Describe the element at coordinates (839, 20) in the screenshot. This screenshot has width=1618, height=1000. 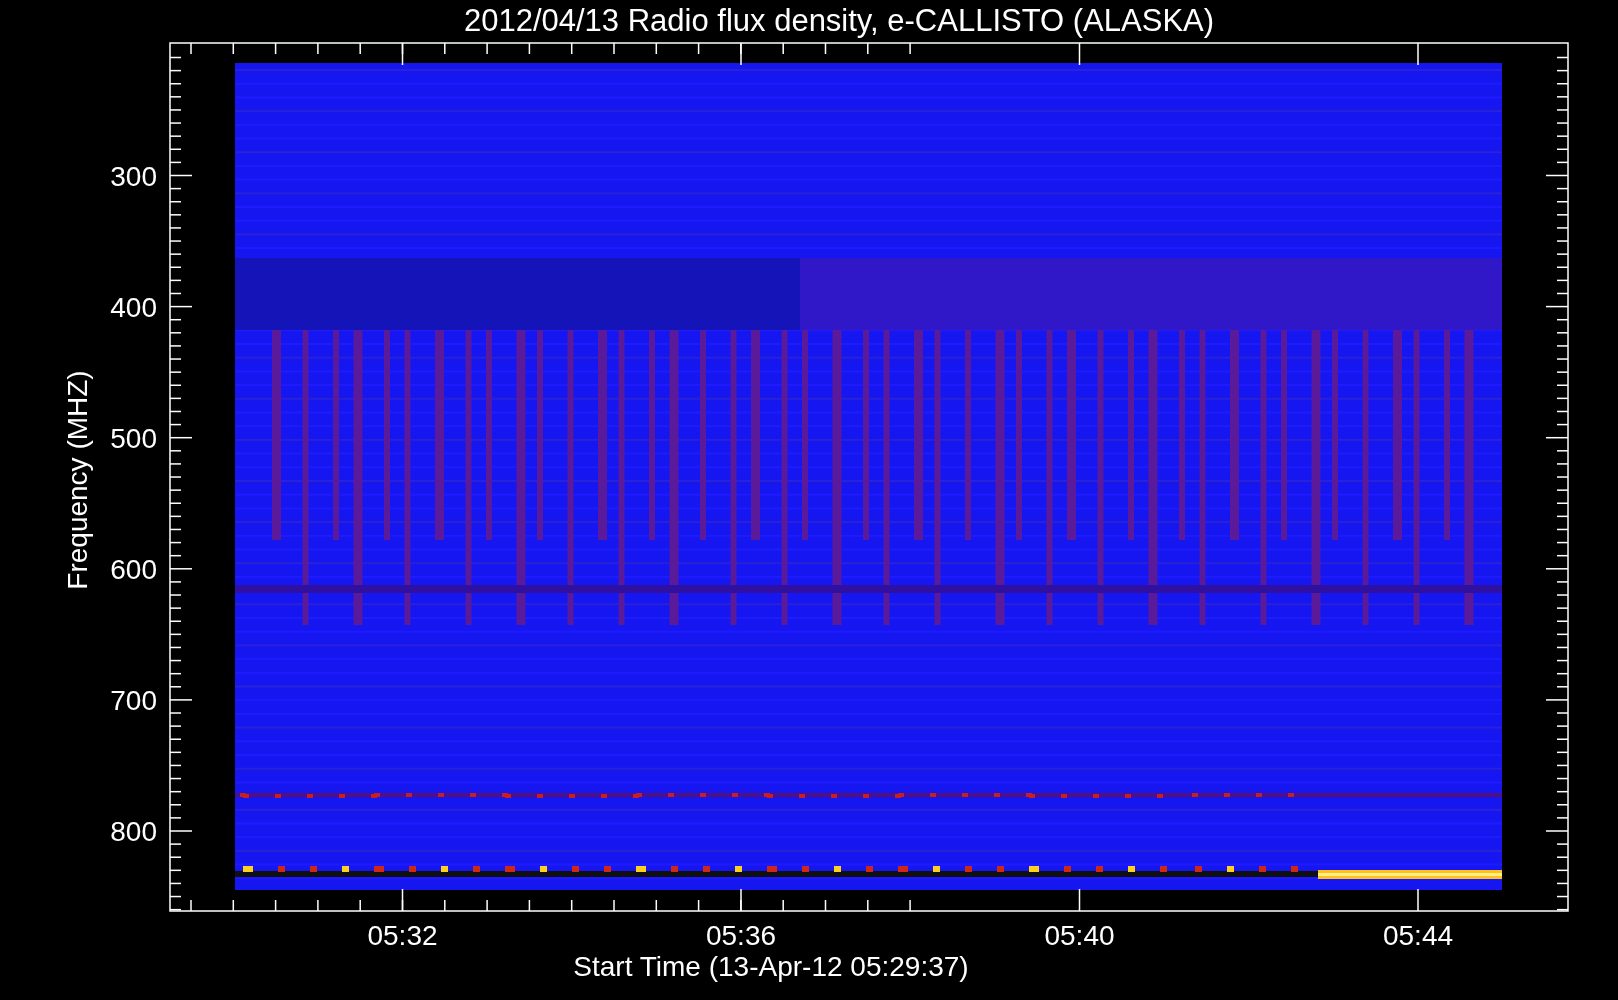
I see `plot-title: 2012/04/13 Radio flux density, e-CALLISTO (ALASKA)` at that location.